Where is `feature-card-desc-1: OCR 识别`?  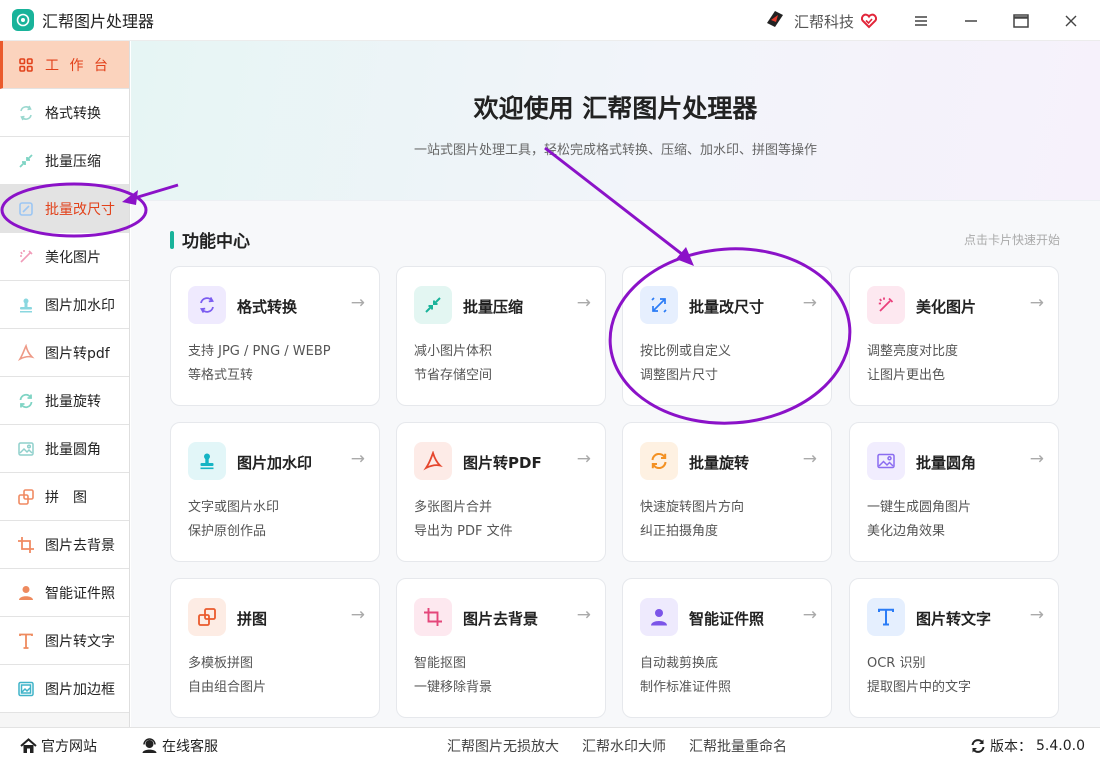 feature-card-desc-1: OCR 识别 is located at coordinates (896, 663).